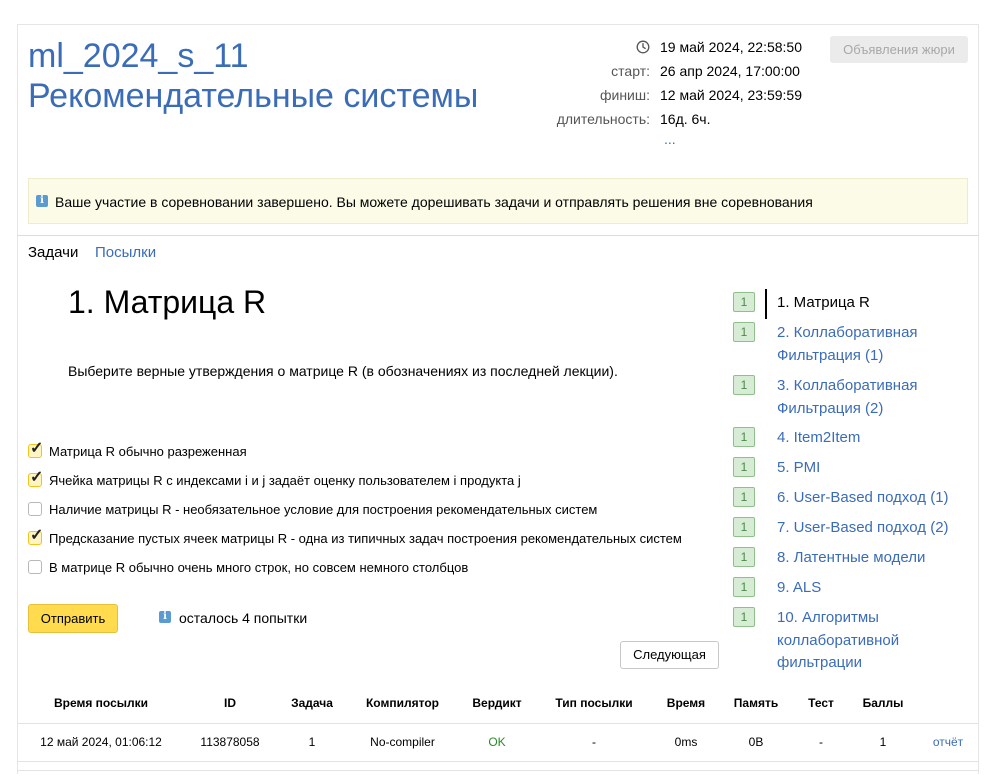 The width and height of the screenshot is (1002, 778). What do you see at coordinates (872, 558) in the screenshot?
I see `sidebar-item-label: 8. Латентные модели` at bounding box center [872, 558].